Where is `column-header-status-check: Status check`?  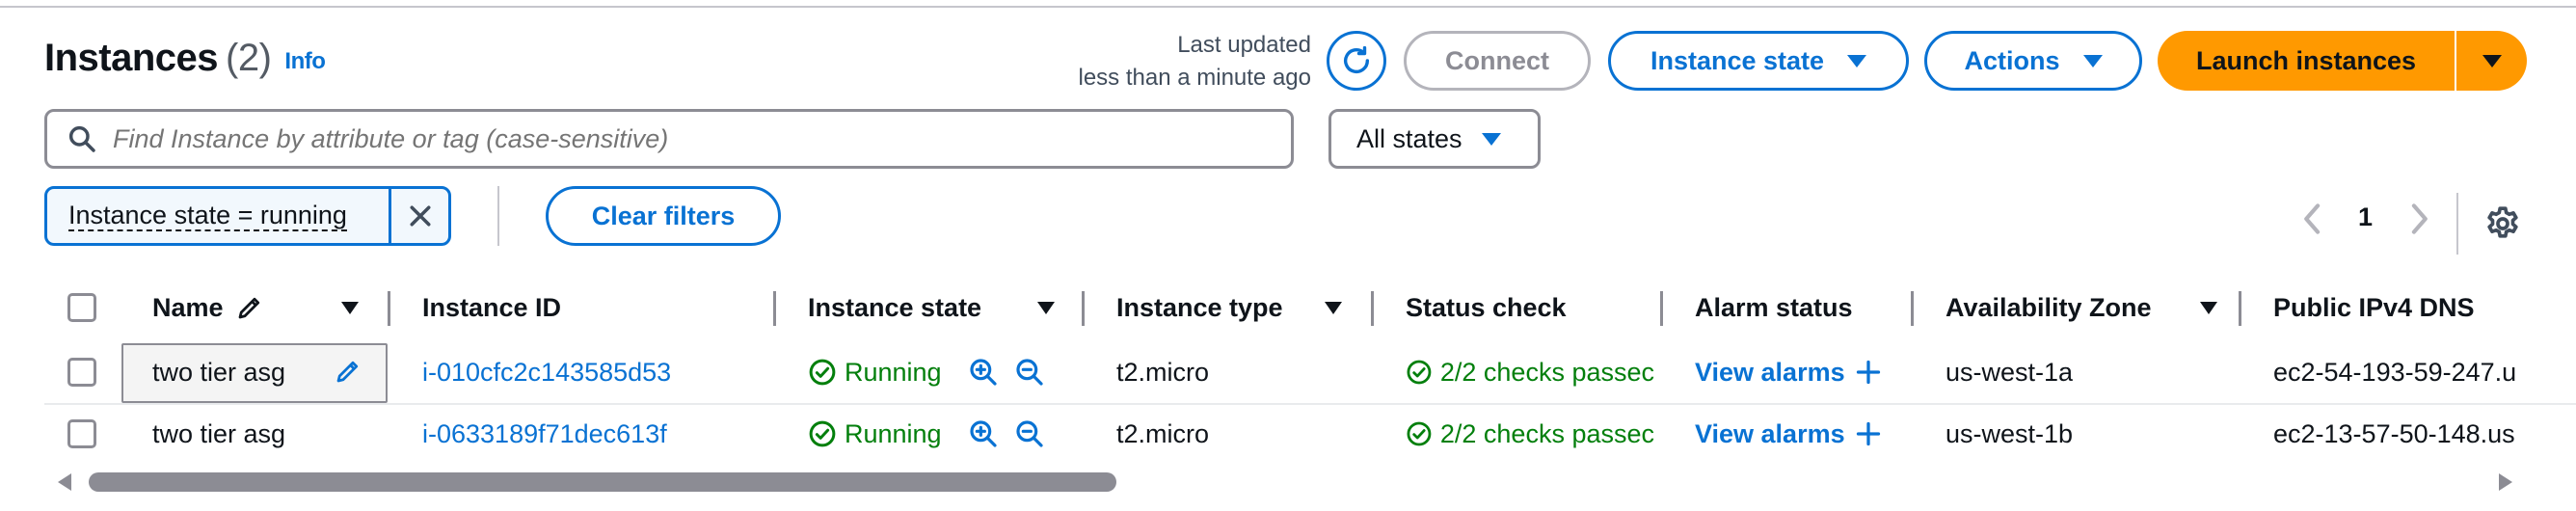
column-header-status-check: Status check is located at coordinates (1487, 308).